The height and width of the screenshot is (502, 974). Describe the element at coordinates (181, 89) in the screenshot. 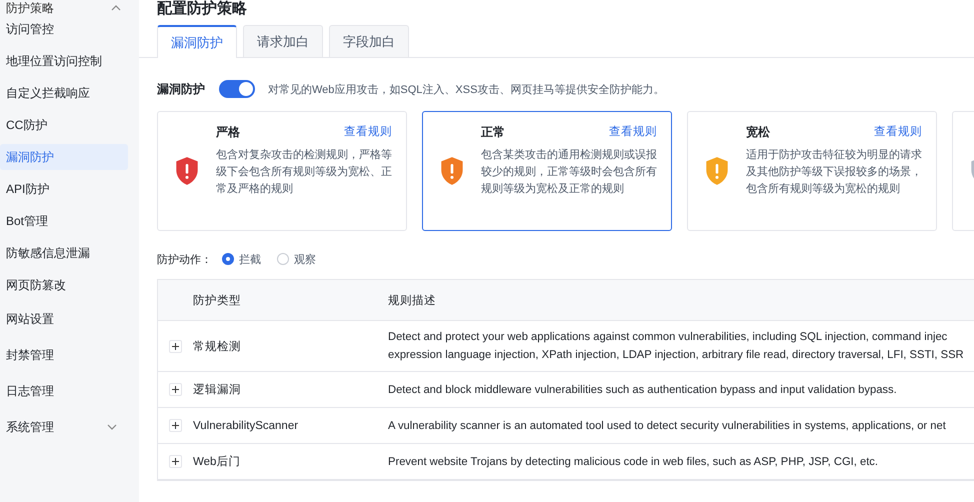

I see `protection-label: 漏洞防护` at that location.